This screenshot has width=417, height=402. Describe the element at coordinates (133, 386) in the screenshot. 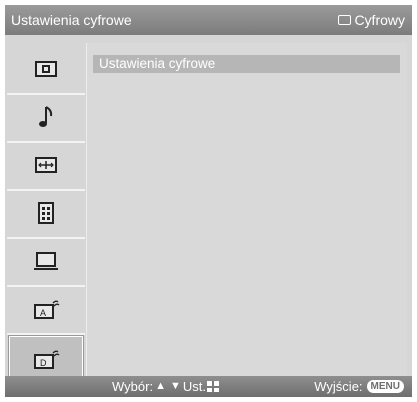

I see `select-label: Wybór:` at that location.